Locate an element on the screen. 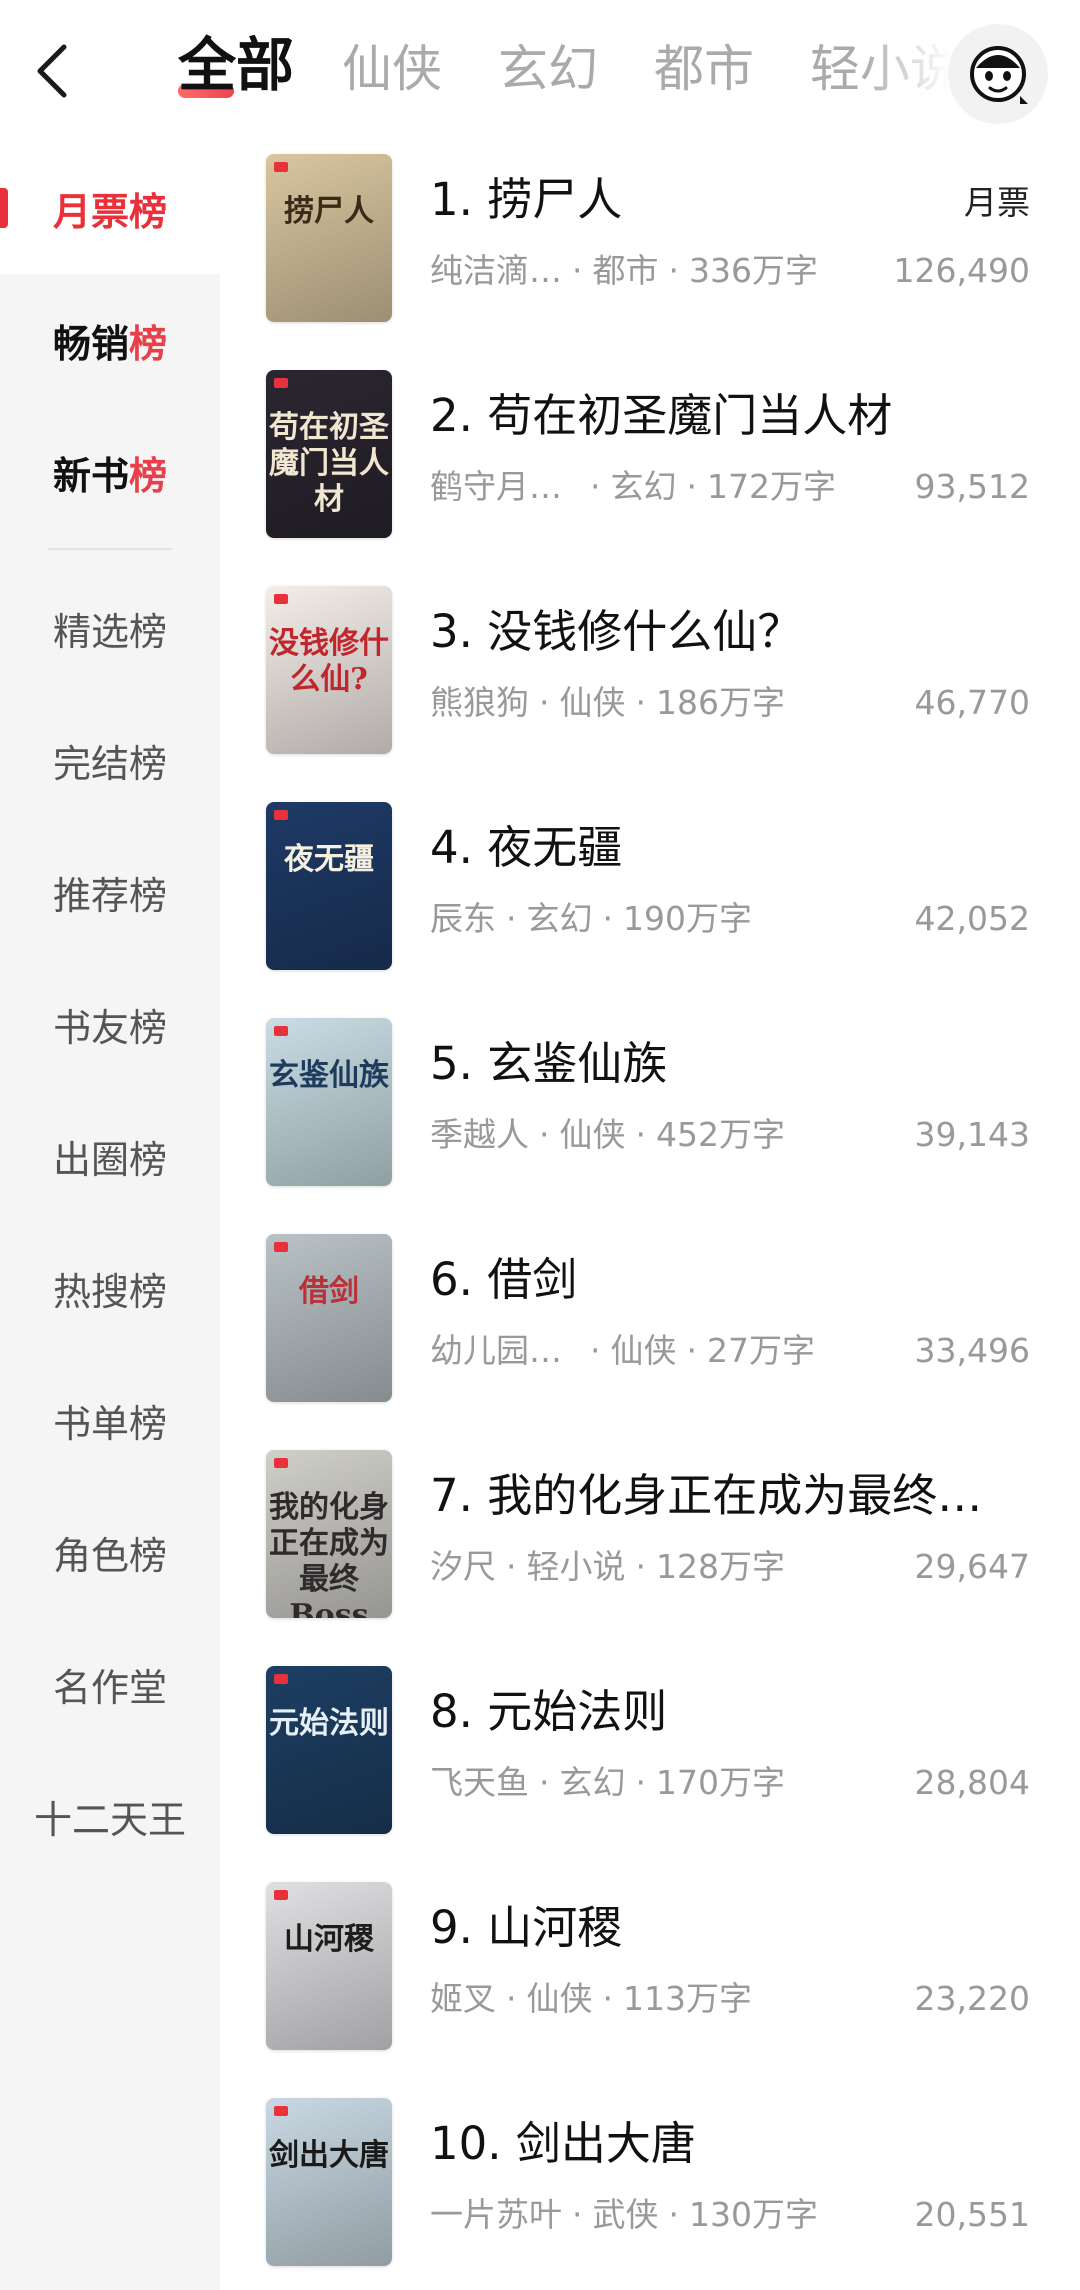 The image size is (1080, 2290). monthly-ticket-count: 29,647 is located at coordinates (972, 1566).